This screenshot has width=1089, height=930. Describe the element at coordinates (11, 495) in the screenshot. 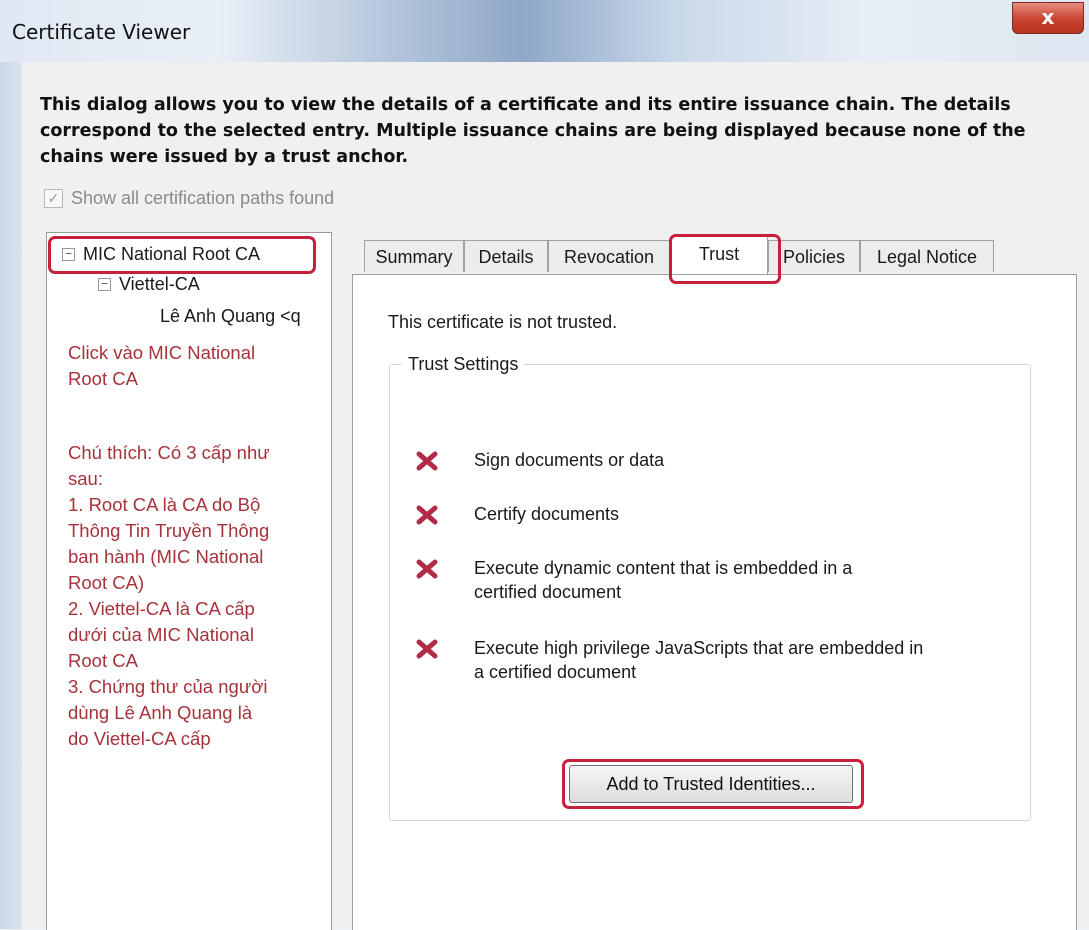

I see `window-frame` at that location.